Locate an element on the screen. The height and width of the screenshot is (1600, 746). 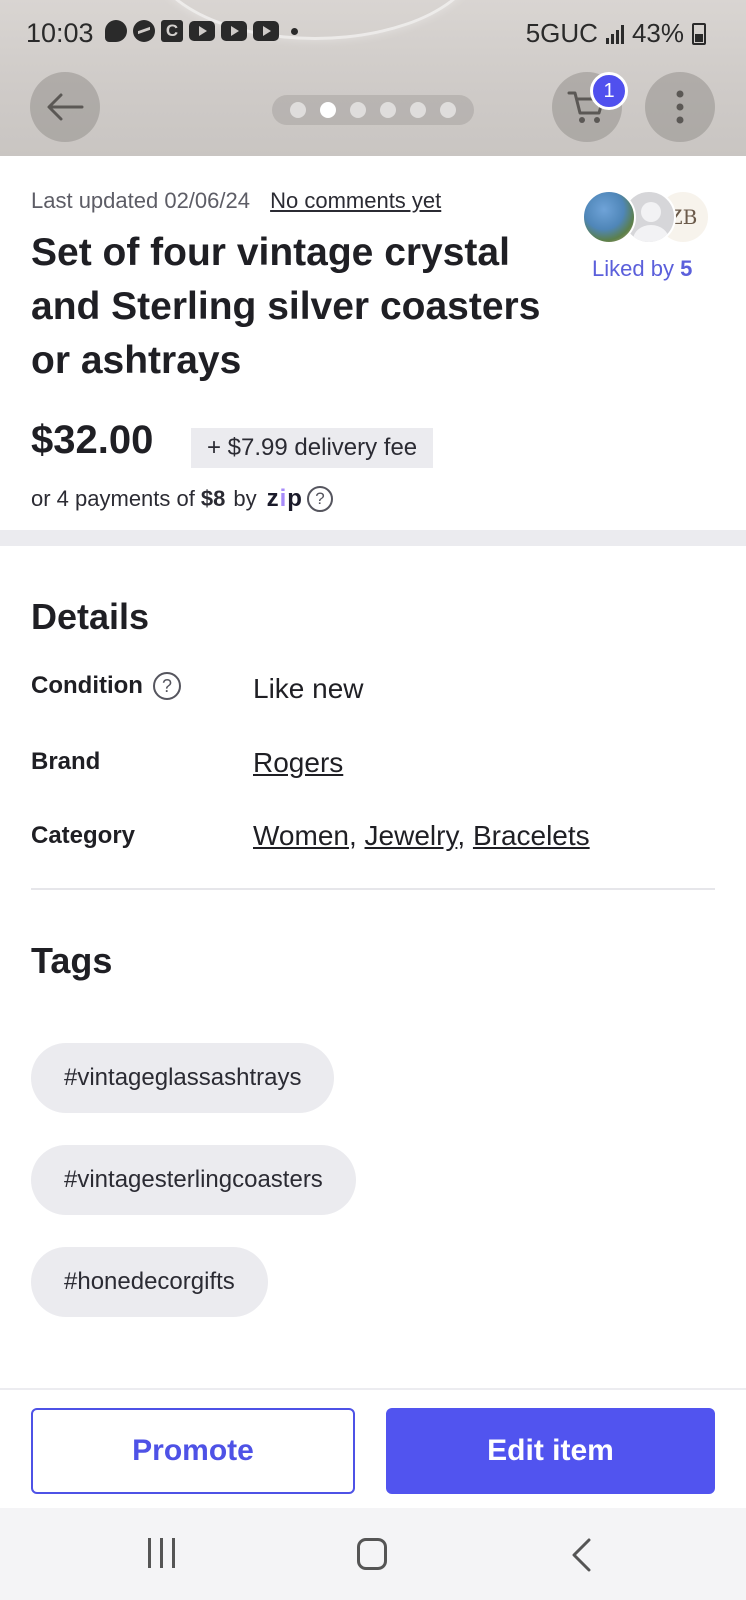
system-nav-bar is located at coordinates (373, 1554).